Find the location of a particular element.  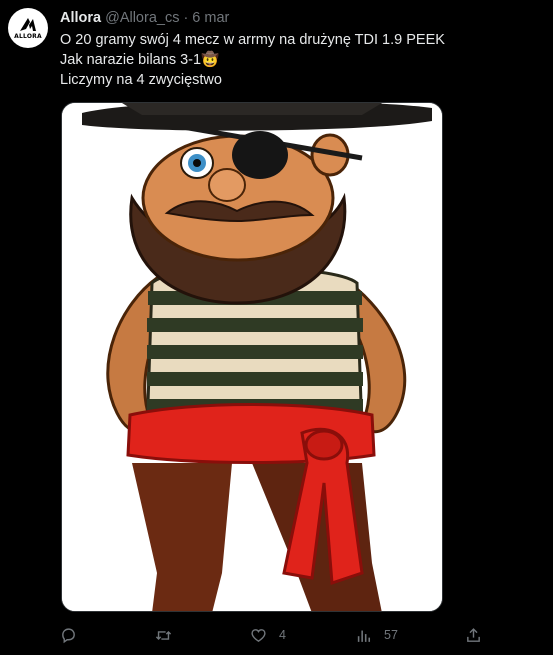

author-handle: @Allora_cs is located at coordinates (142, 18).